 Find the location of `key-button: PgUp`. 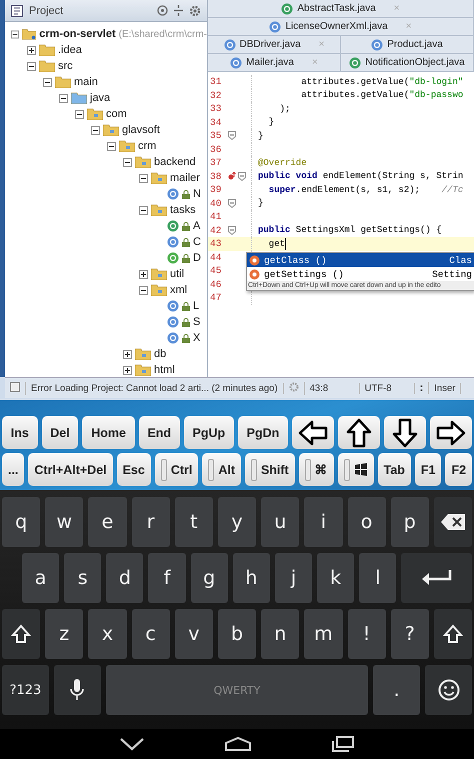

key-button: PgUp is located at coordinates (209, 432).